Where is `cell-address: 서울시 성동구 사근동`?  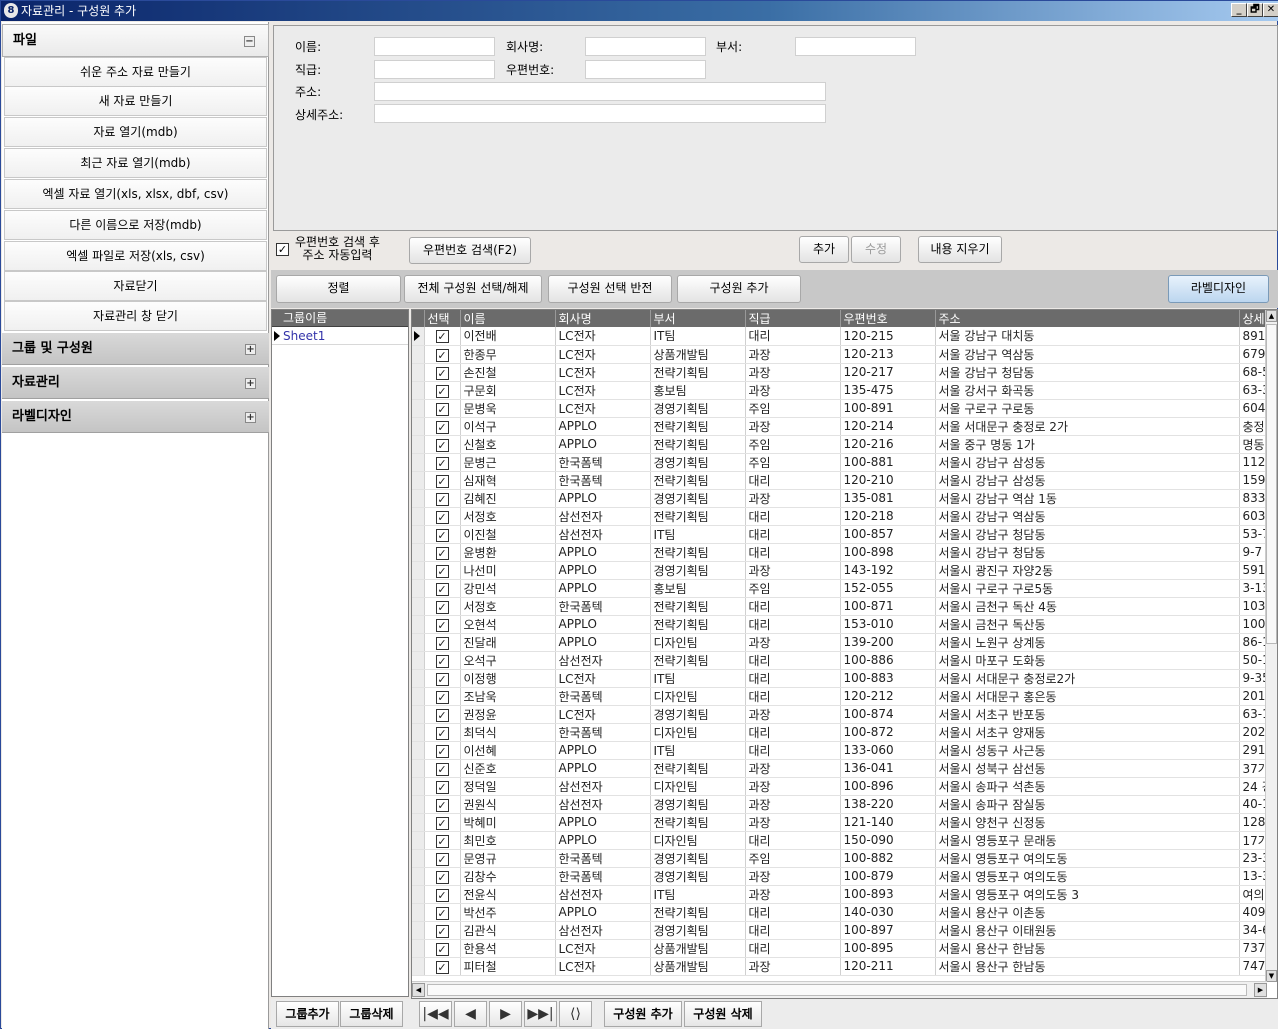
cell-address: 서울시 성동구 사근동 is located at coordinates (1087, 750).